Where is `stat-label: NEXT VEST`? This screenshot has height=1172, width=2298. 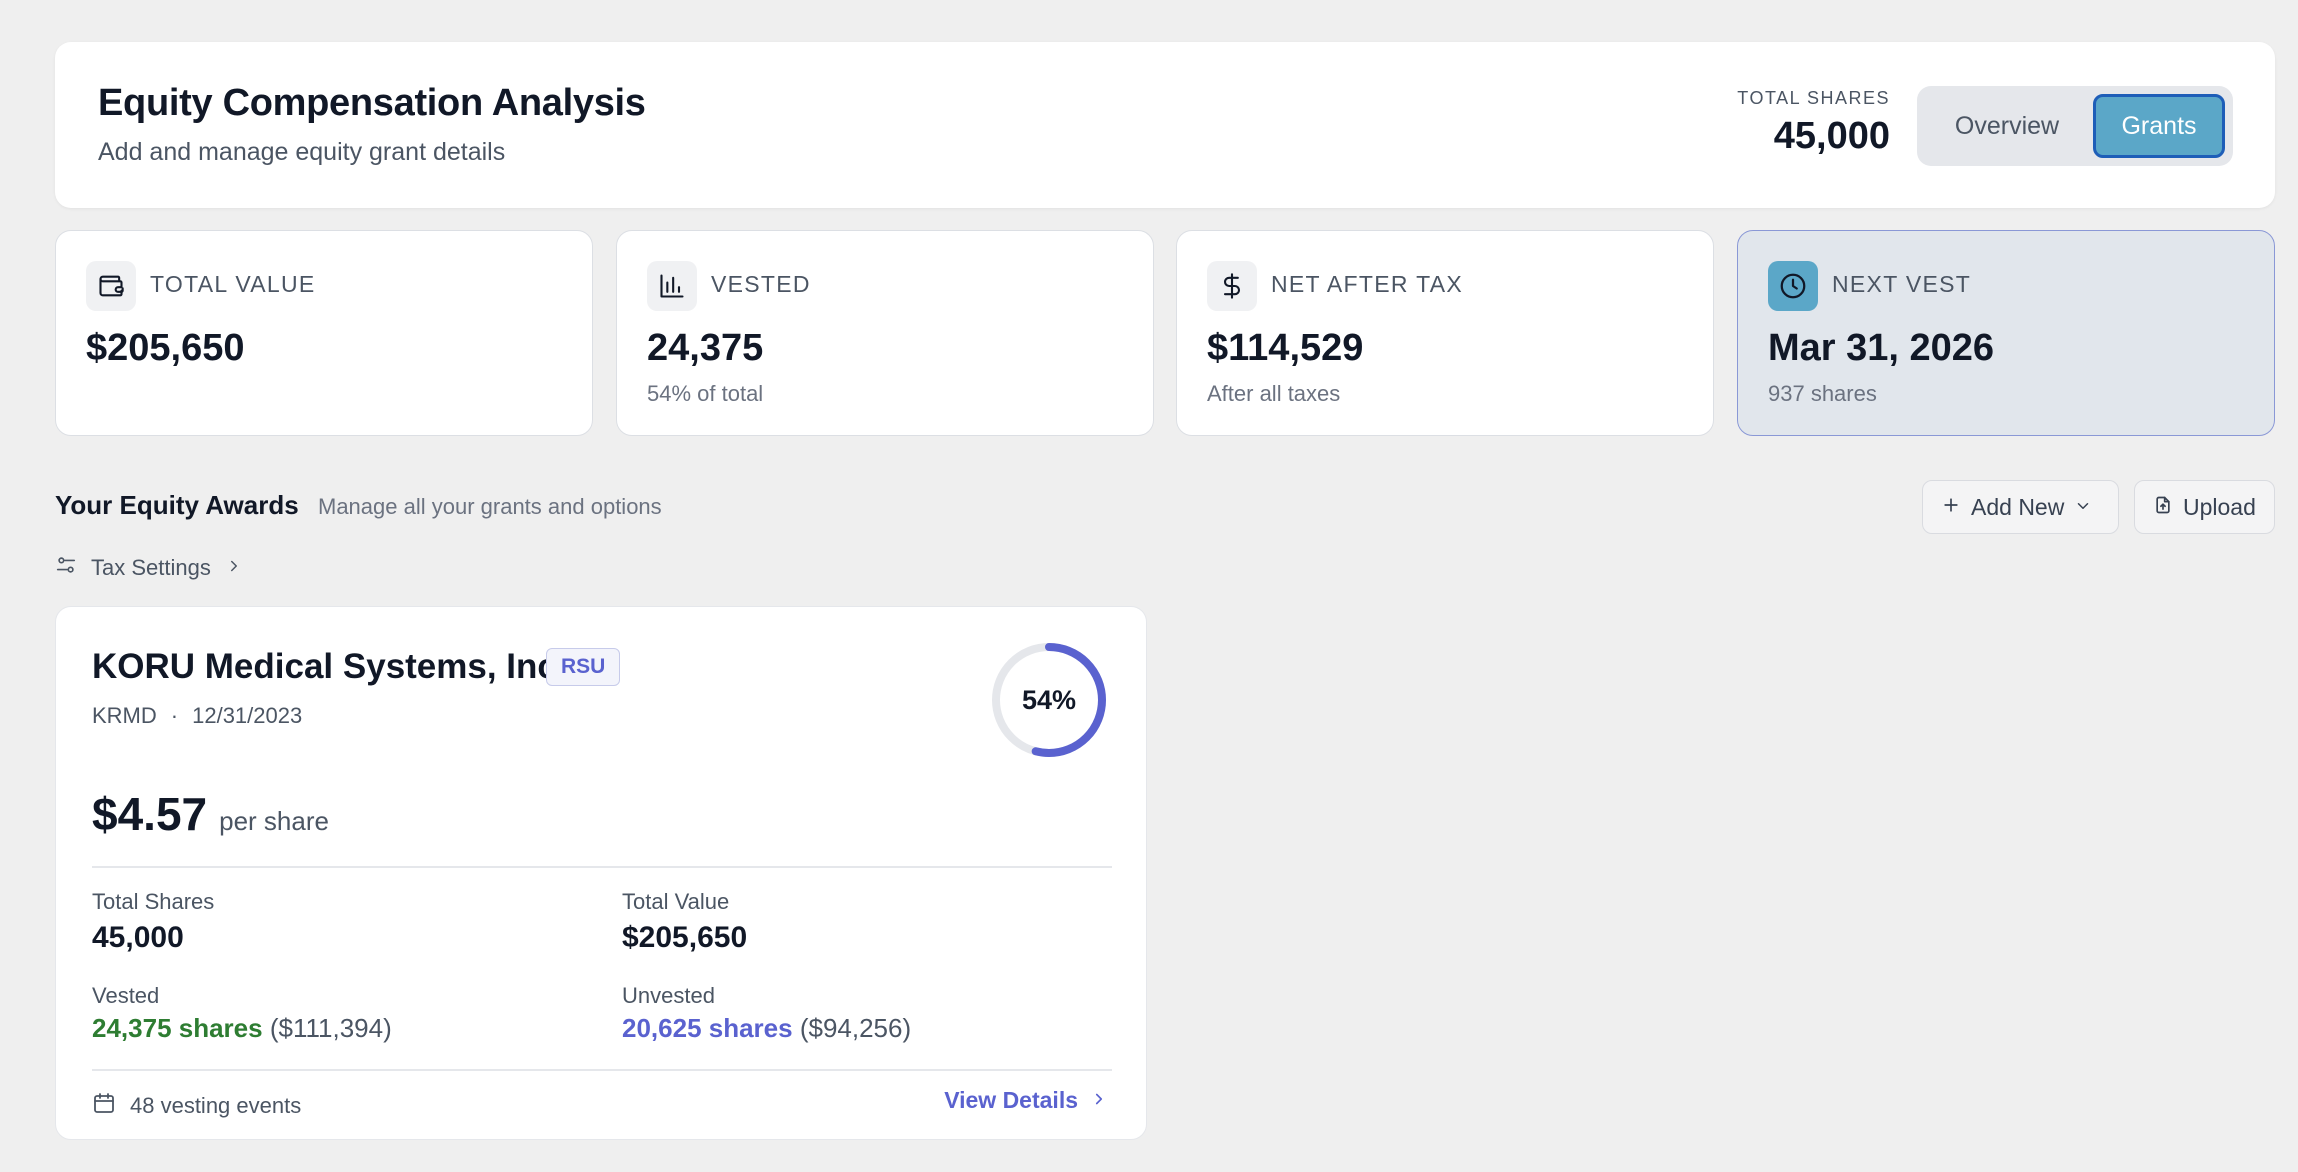
stat-label: NEXT VEST is located at coordinates (1902, 284).